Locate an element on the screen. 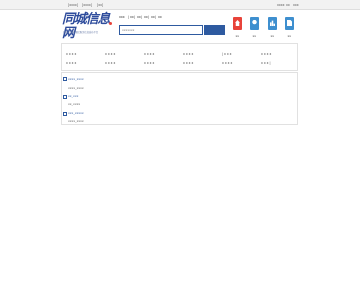  category-row-bottom: x x x | is located at coordinates (266, 63).